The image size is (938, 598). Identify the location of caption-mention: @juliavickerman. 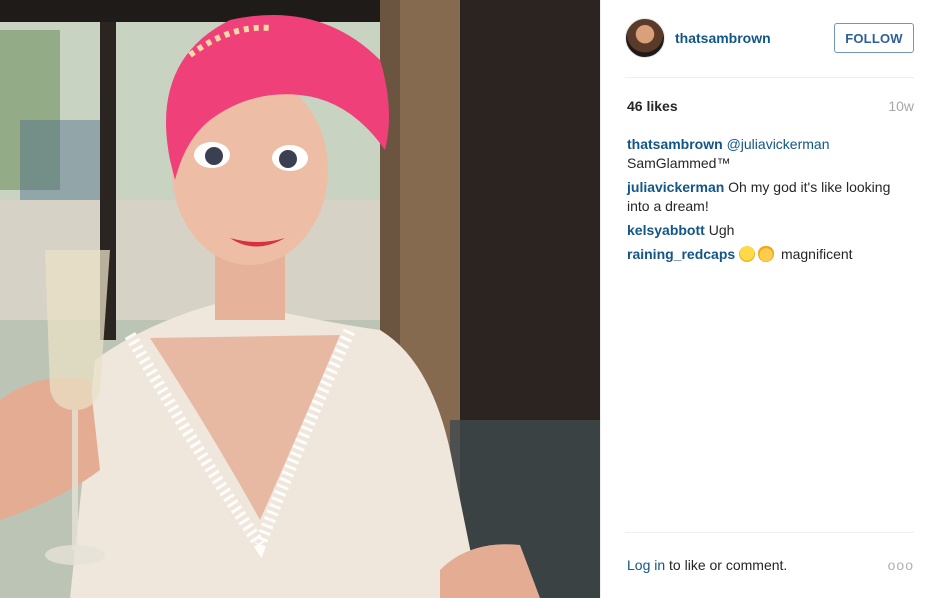
(778, 144).